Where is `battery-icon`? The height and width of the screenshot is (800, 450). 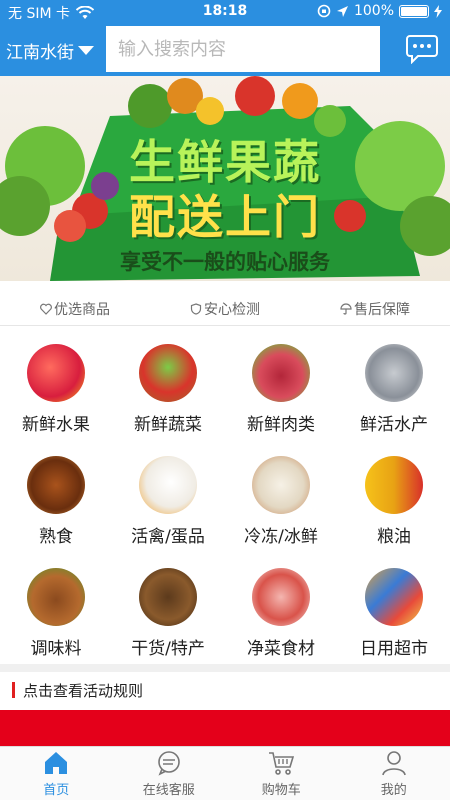
battery-icon is located at coordinates (414, 11).